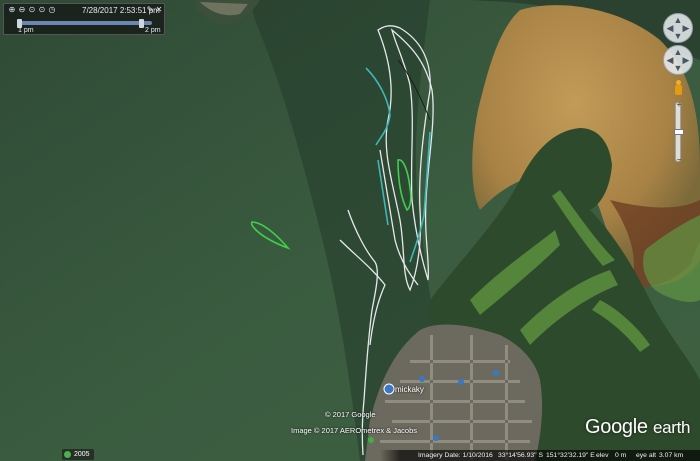  Describe the element at coordinates (371, 440) in the screenshot. I see `green-pin-marker` at that location.